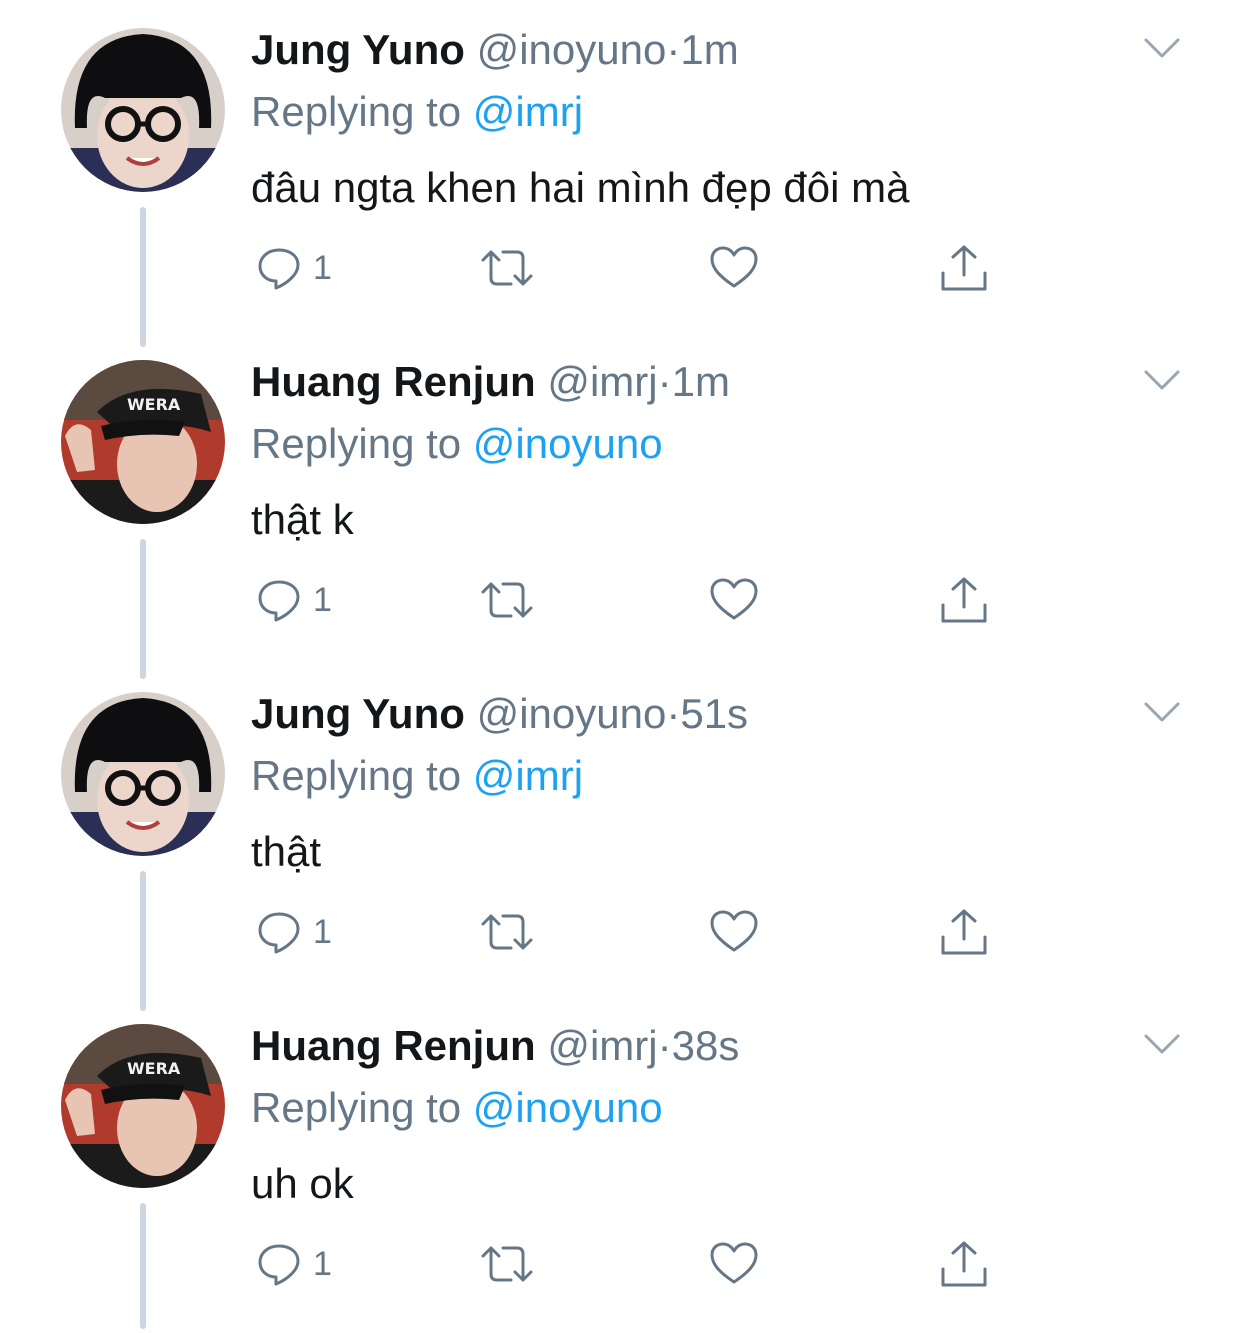  I want to click on tweet-text: thật, so click(286, 851).